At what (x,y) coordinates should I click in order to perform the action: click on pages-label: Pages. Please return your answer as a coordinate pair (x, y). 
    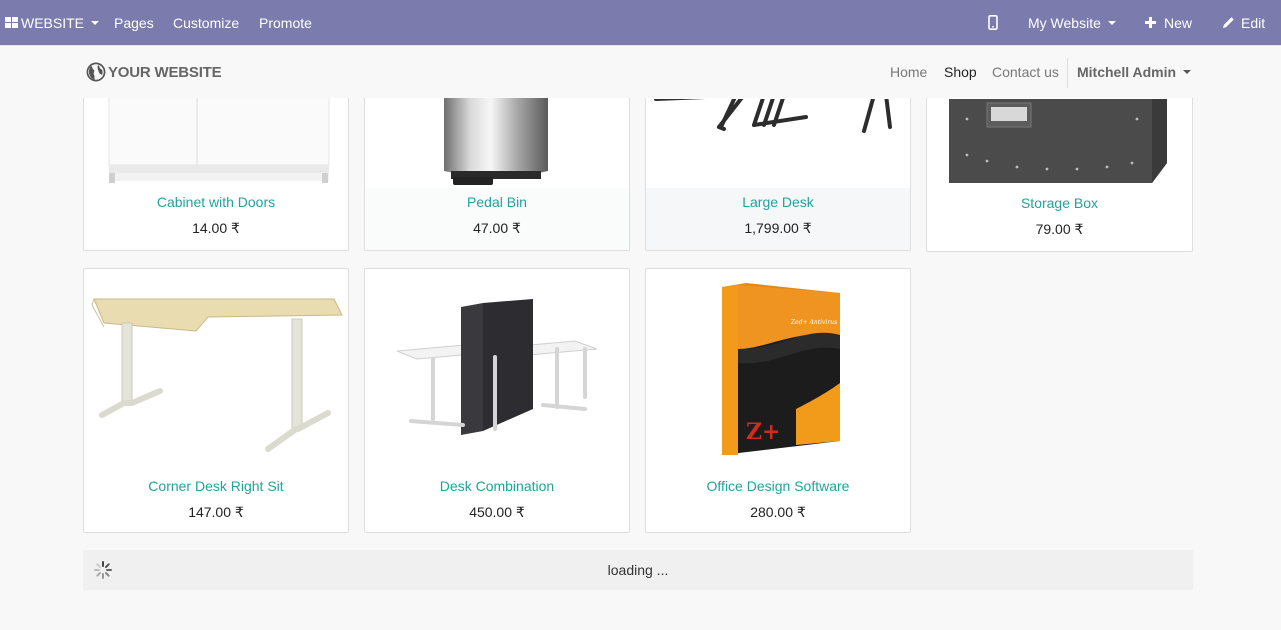
    Looking at the image, I should click on (134, 22).